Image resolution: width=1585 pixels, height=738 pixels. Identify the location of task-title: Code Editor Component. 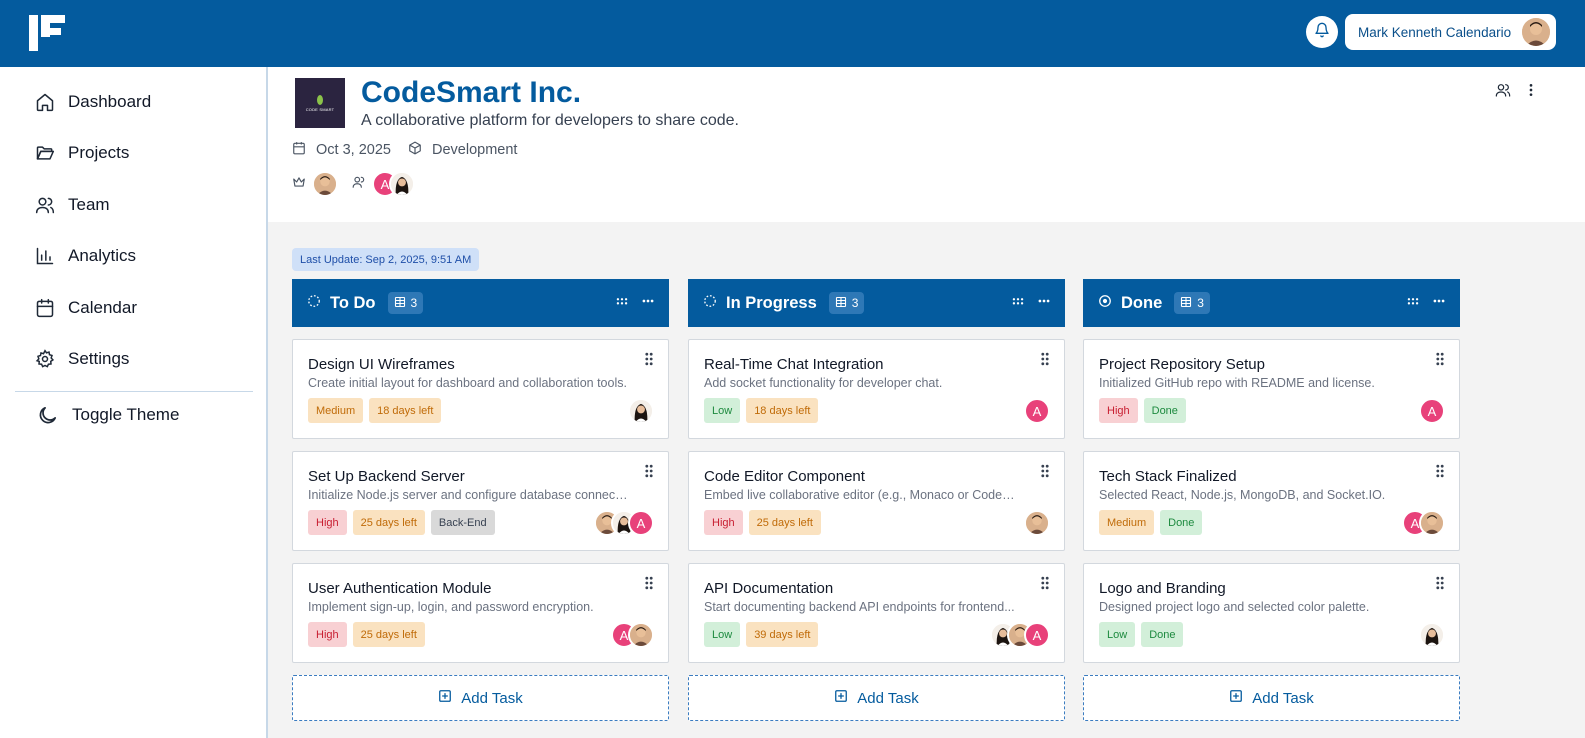
(784, 476).